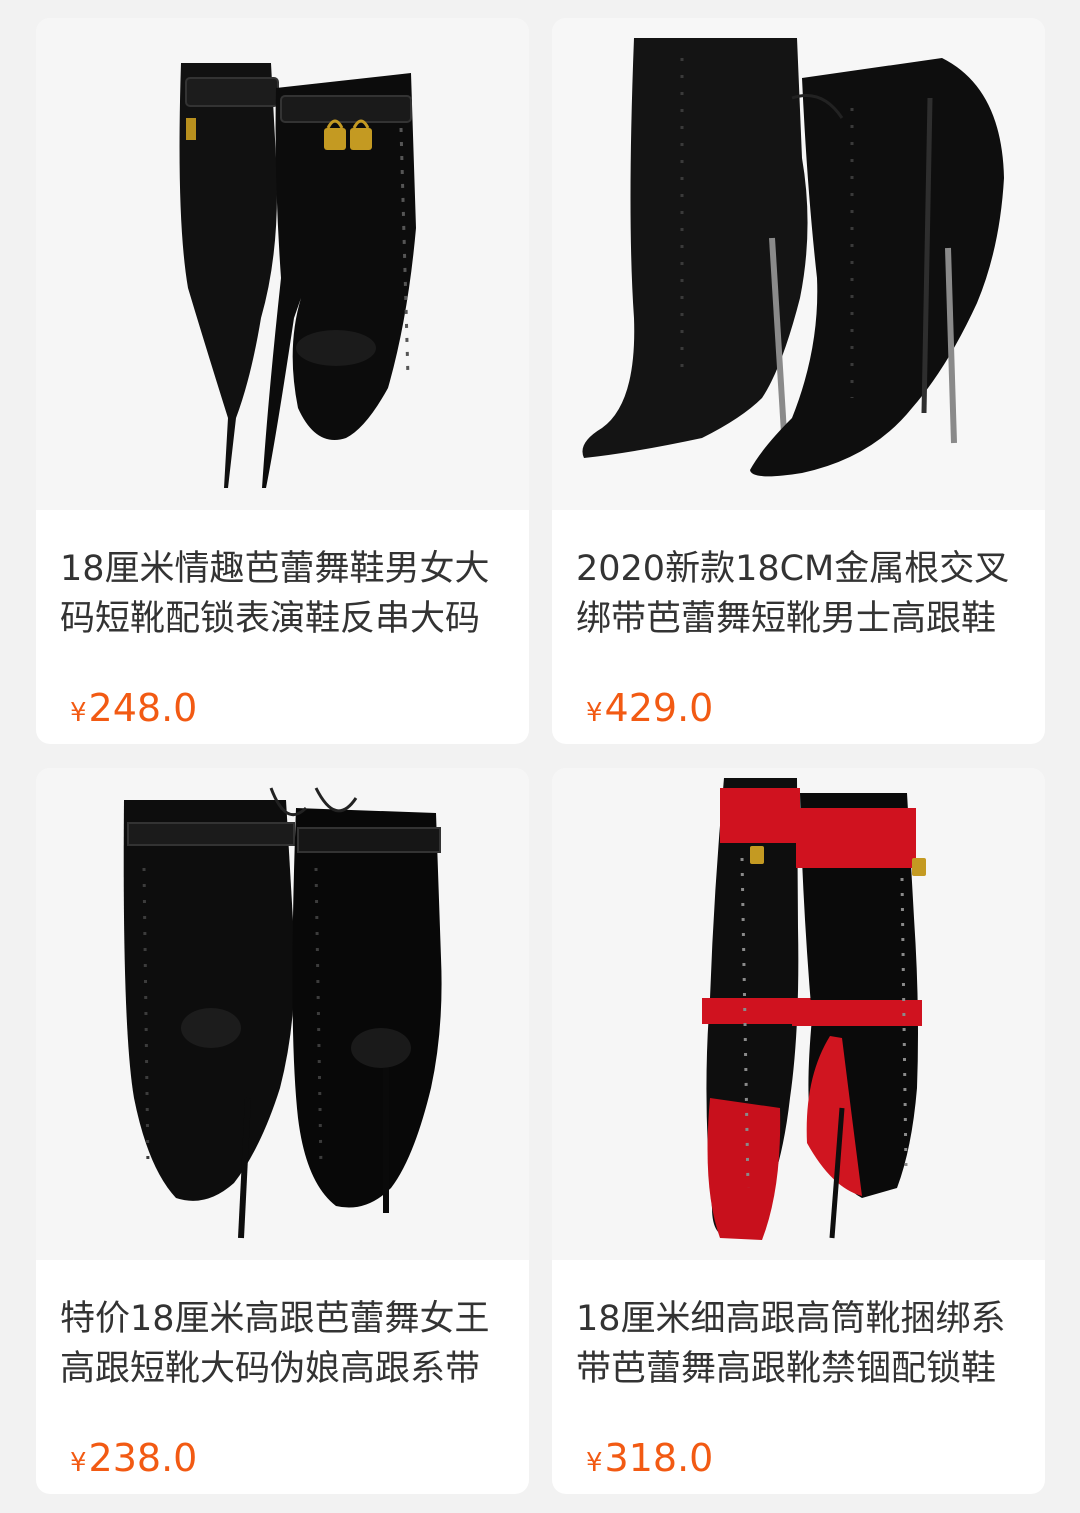 The height and width of the screenshot is (1513, 1080). Describe the element at coordinates (284, 1344) in the screenshot. I see `product-title: 特价18厘米高跟芭蕾舞女王高跟短靴大码伪娘高跟系带` at that location.